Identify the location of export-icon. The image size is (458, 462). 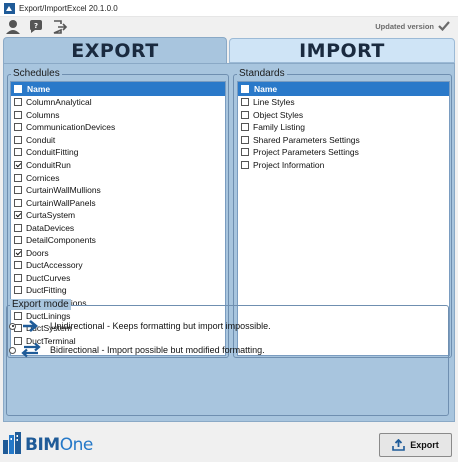
(399, 445).